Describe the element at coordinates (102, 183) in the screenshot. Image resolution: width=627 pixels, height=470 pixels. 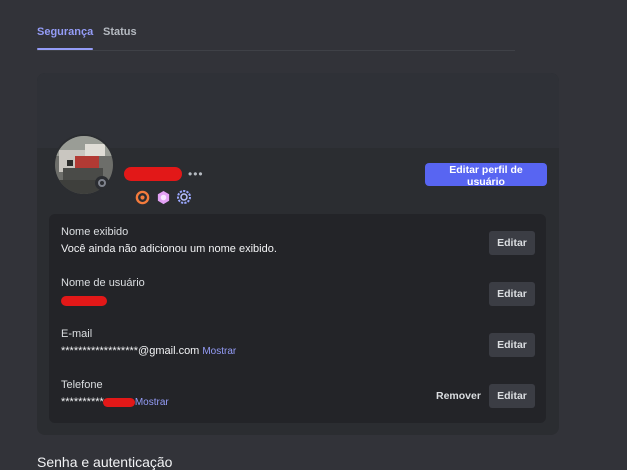
I see `status-indicator` at that location.